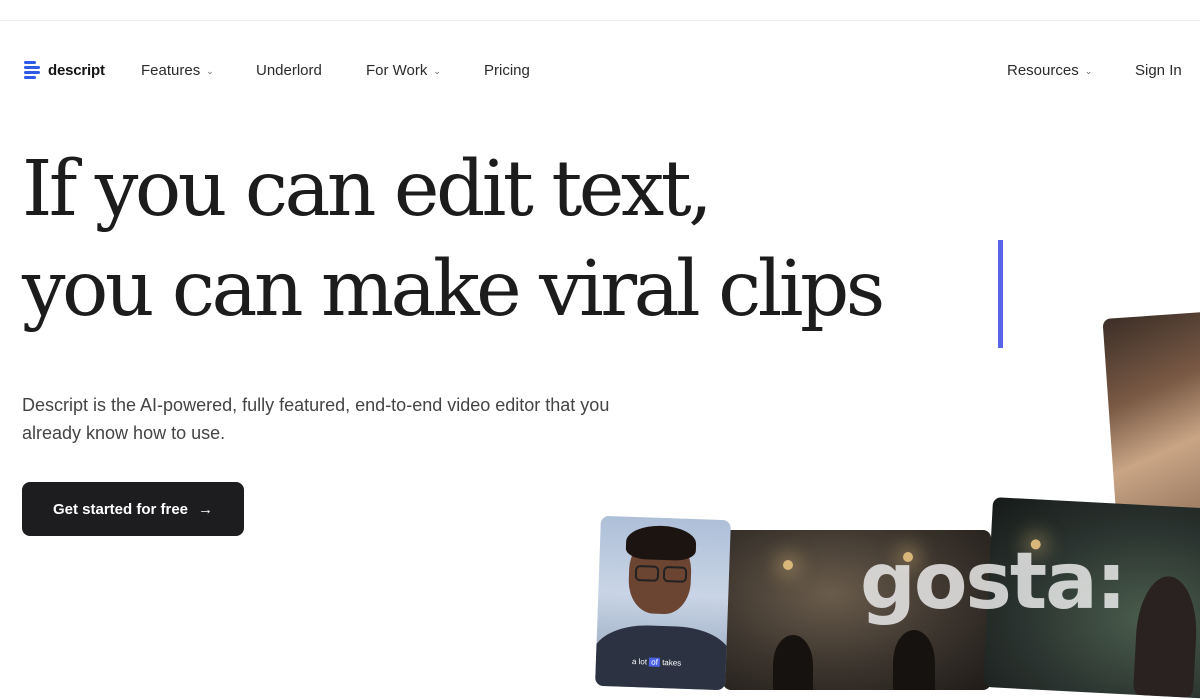 This screenshot has width=1200, height=699. I want to click on glasses-icon, so click(661, 574).